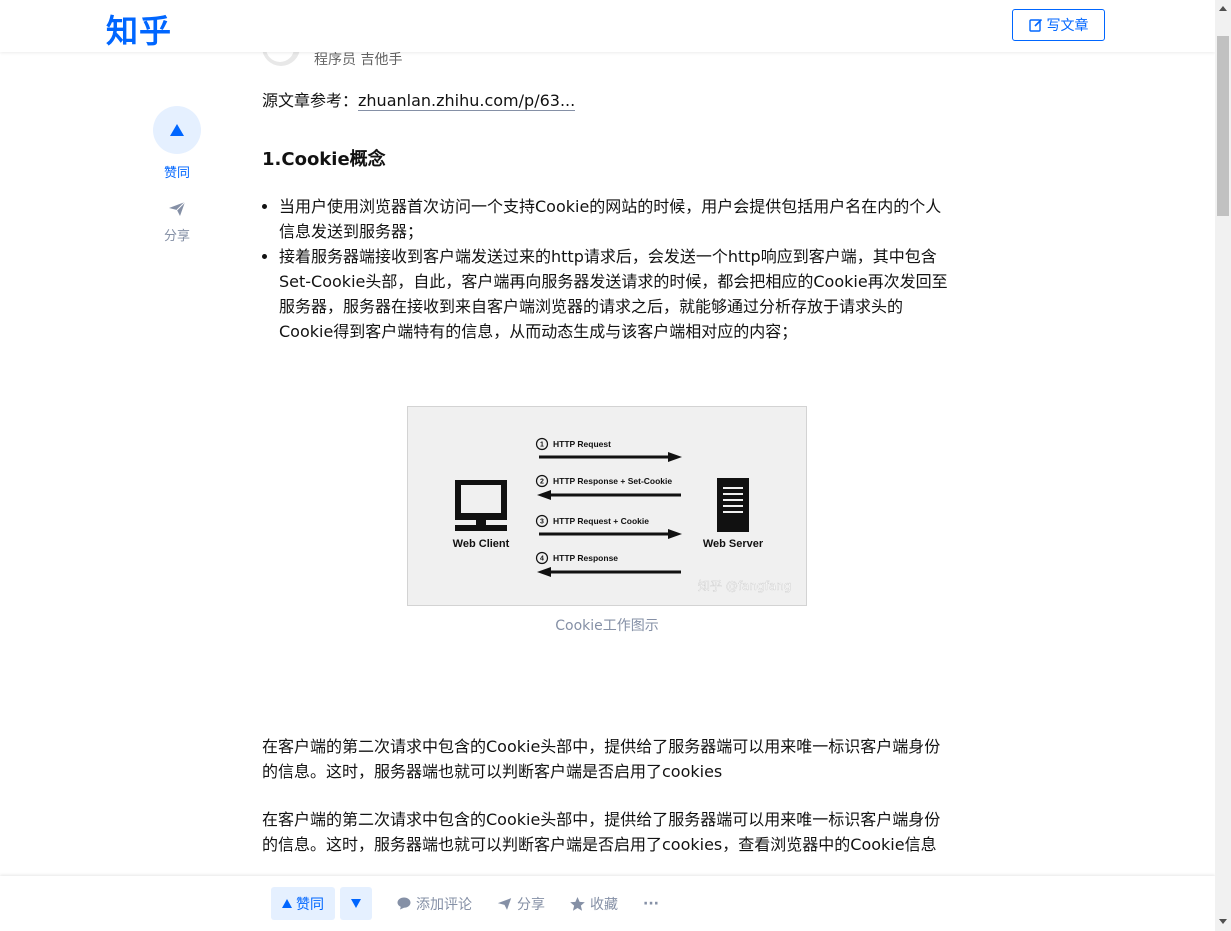 This screenshot has width=1231, height=931. What do you see at coordinates (444, 904) in the screenshot?
I see `comment-label: 添加评论` at bounding box center [444, 904].